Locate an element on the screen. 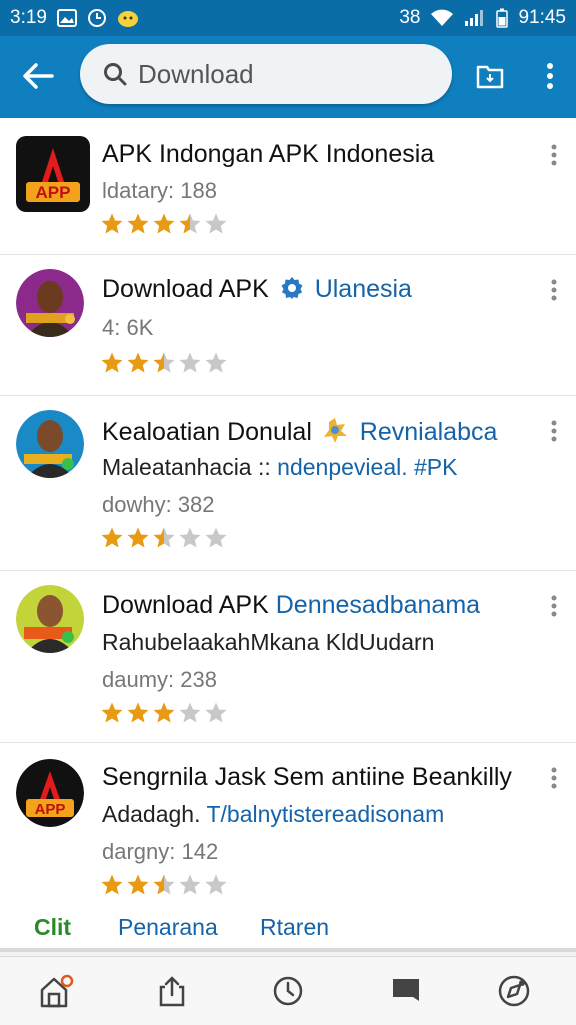 This screenshot has width=576, height=1025. overflow-menu-button is located at coordinates (550, 76).